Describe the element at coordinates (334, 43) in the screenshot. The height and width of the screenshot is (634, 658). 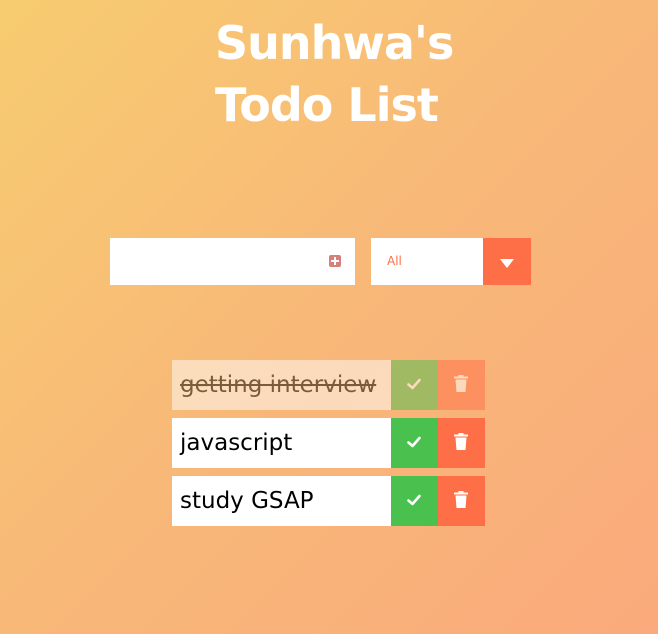
I see `title-line-1: Sunhwa's` at that location.